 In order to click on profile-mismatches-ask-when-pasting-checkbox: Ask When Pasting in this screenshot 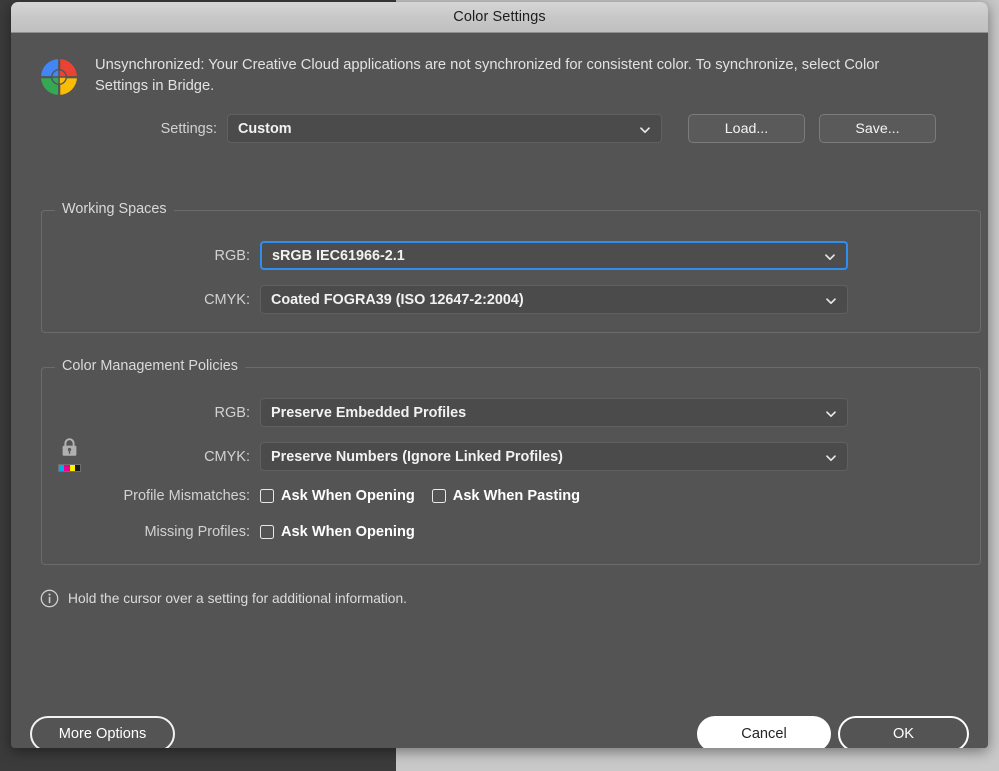, I will do `click(506, 496)`.